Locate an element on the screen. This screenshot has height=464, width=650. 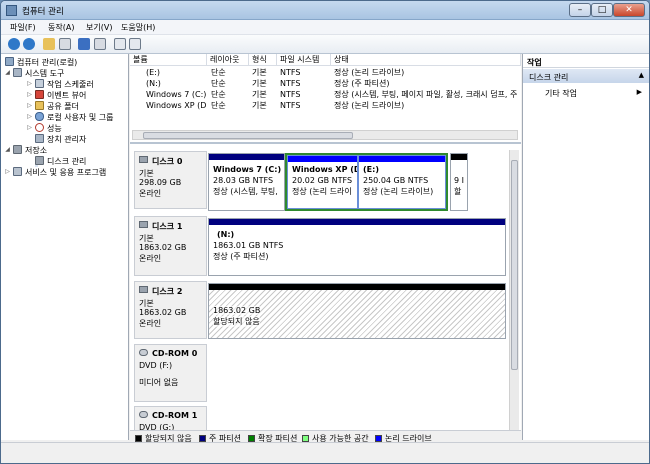
column-header-status: 상태 is located at coordinates (426, 60).